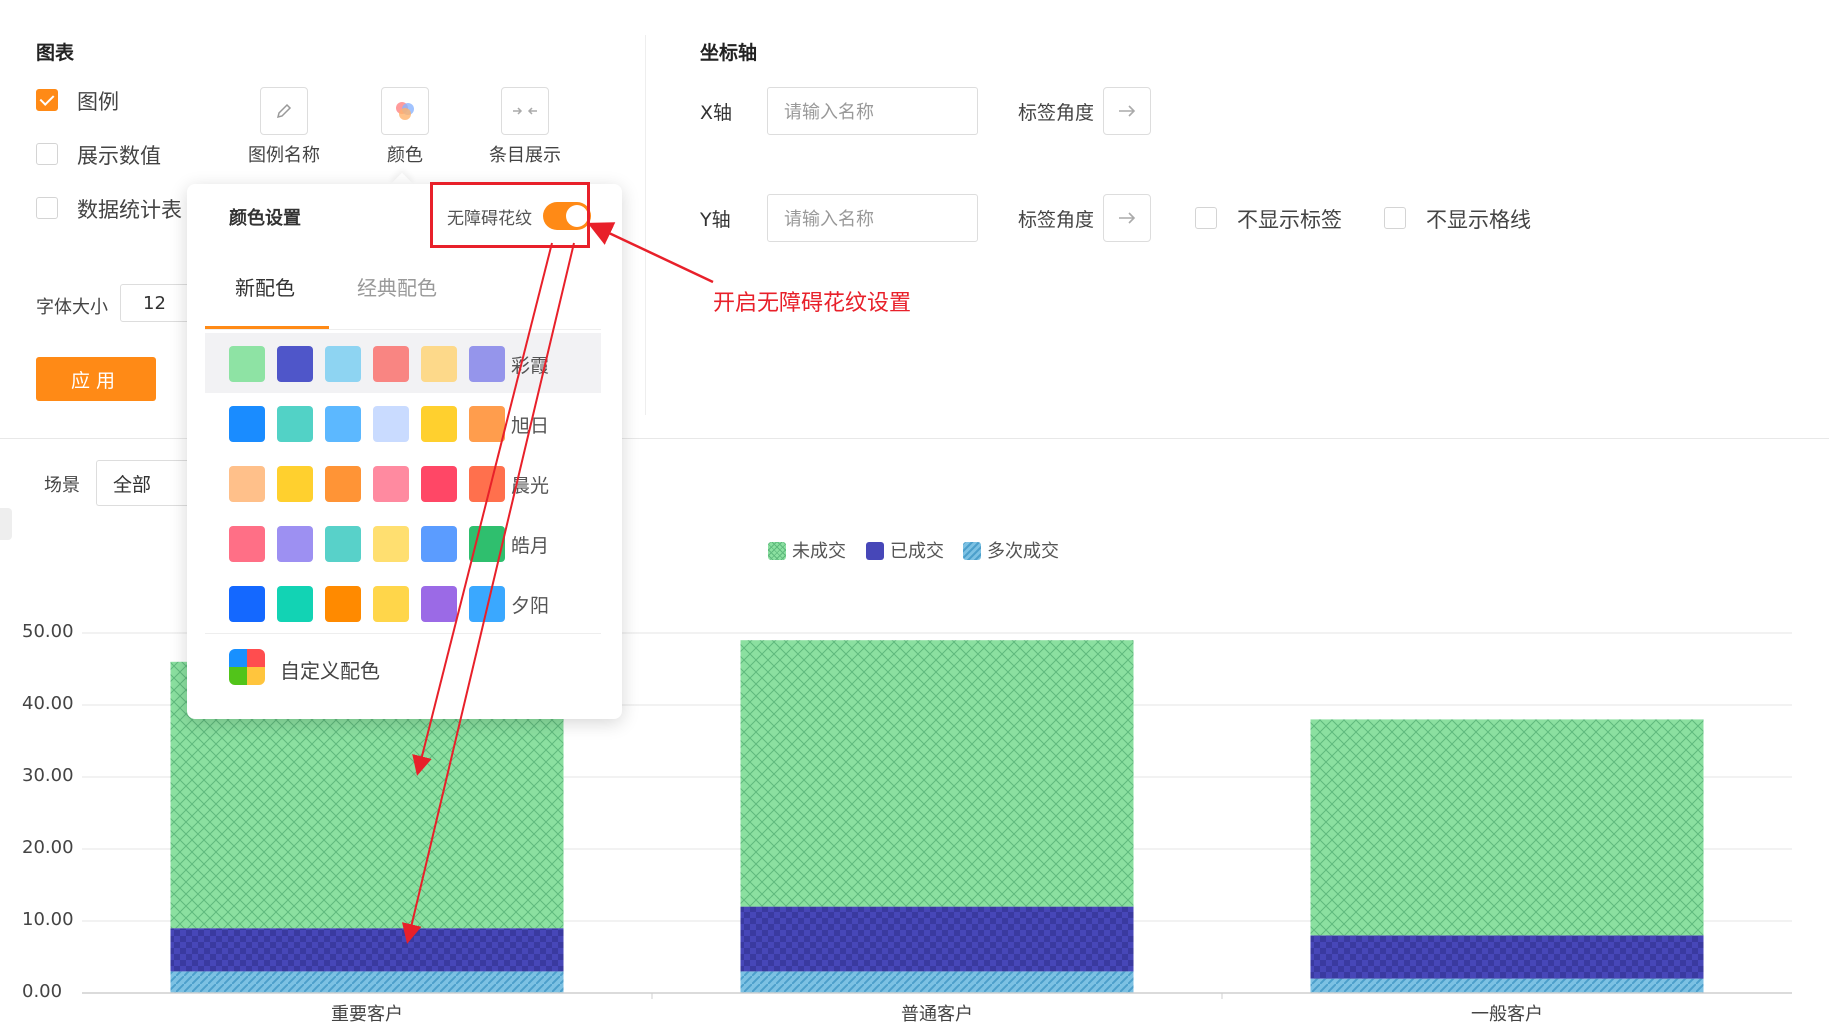 Image resolution: width=1829 pixels, height=1026 pixels. Describe the element at coordinates (875, 551) in the screenshot. I see `legend-swatch-check` at that location.